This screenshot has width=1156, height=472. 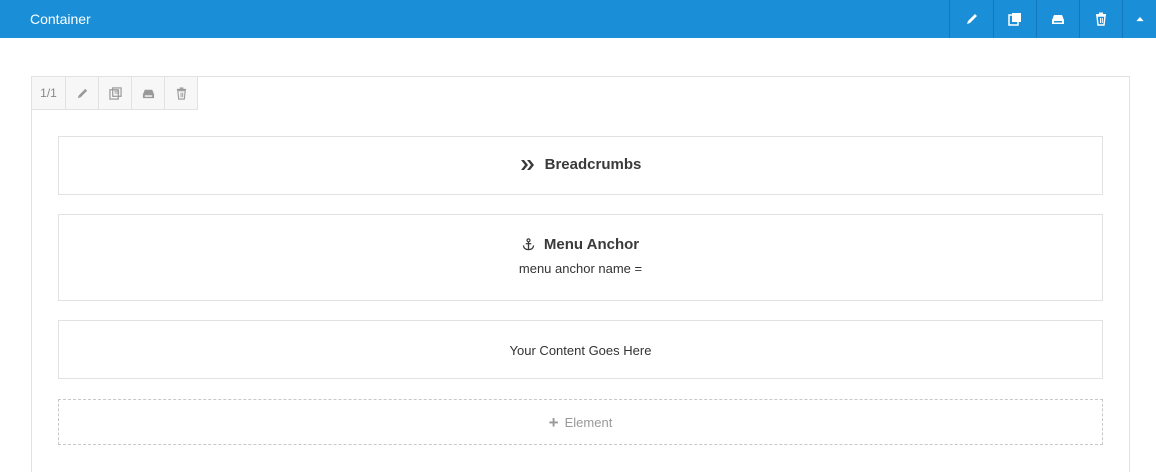 I want to click on breadcrumbs-title: Breadcrumbs, so click(x=593, y=164).